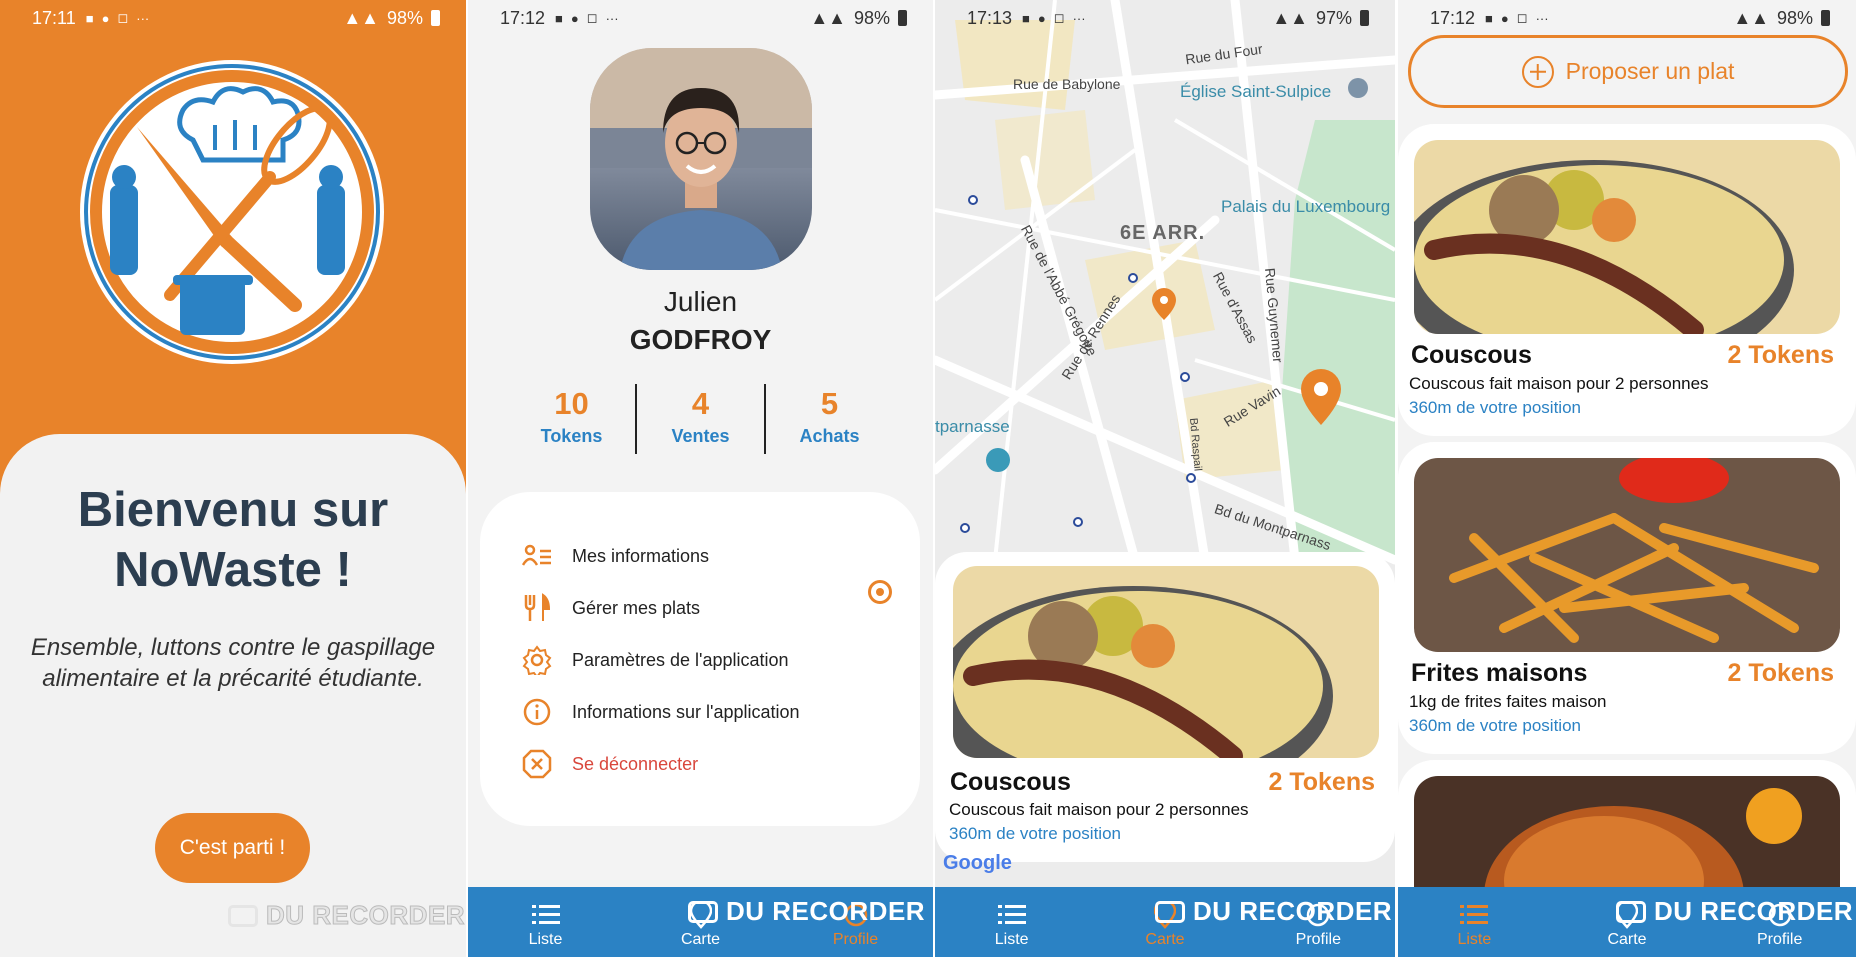 This screenshot has width=1856, height=957. What do you see at coordinates (232, 848) in the screenshot?
I see `start-button: C'est parti !` at bounding box center [232, 848].